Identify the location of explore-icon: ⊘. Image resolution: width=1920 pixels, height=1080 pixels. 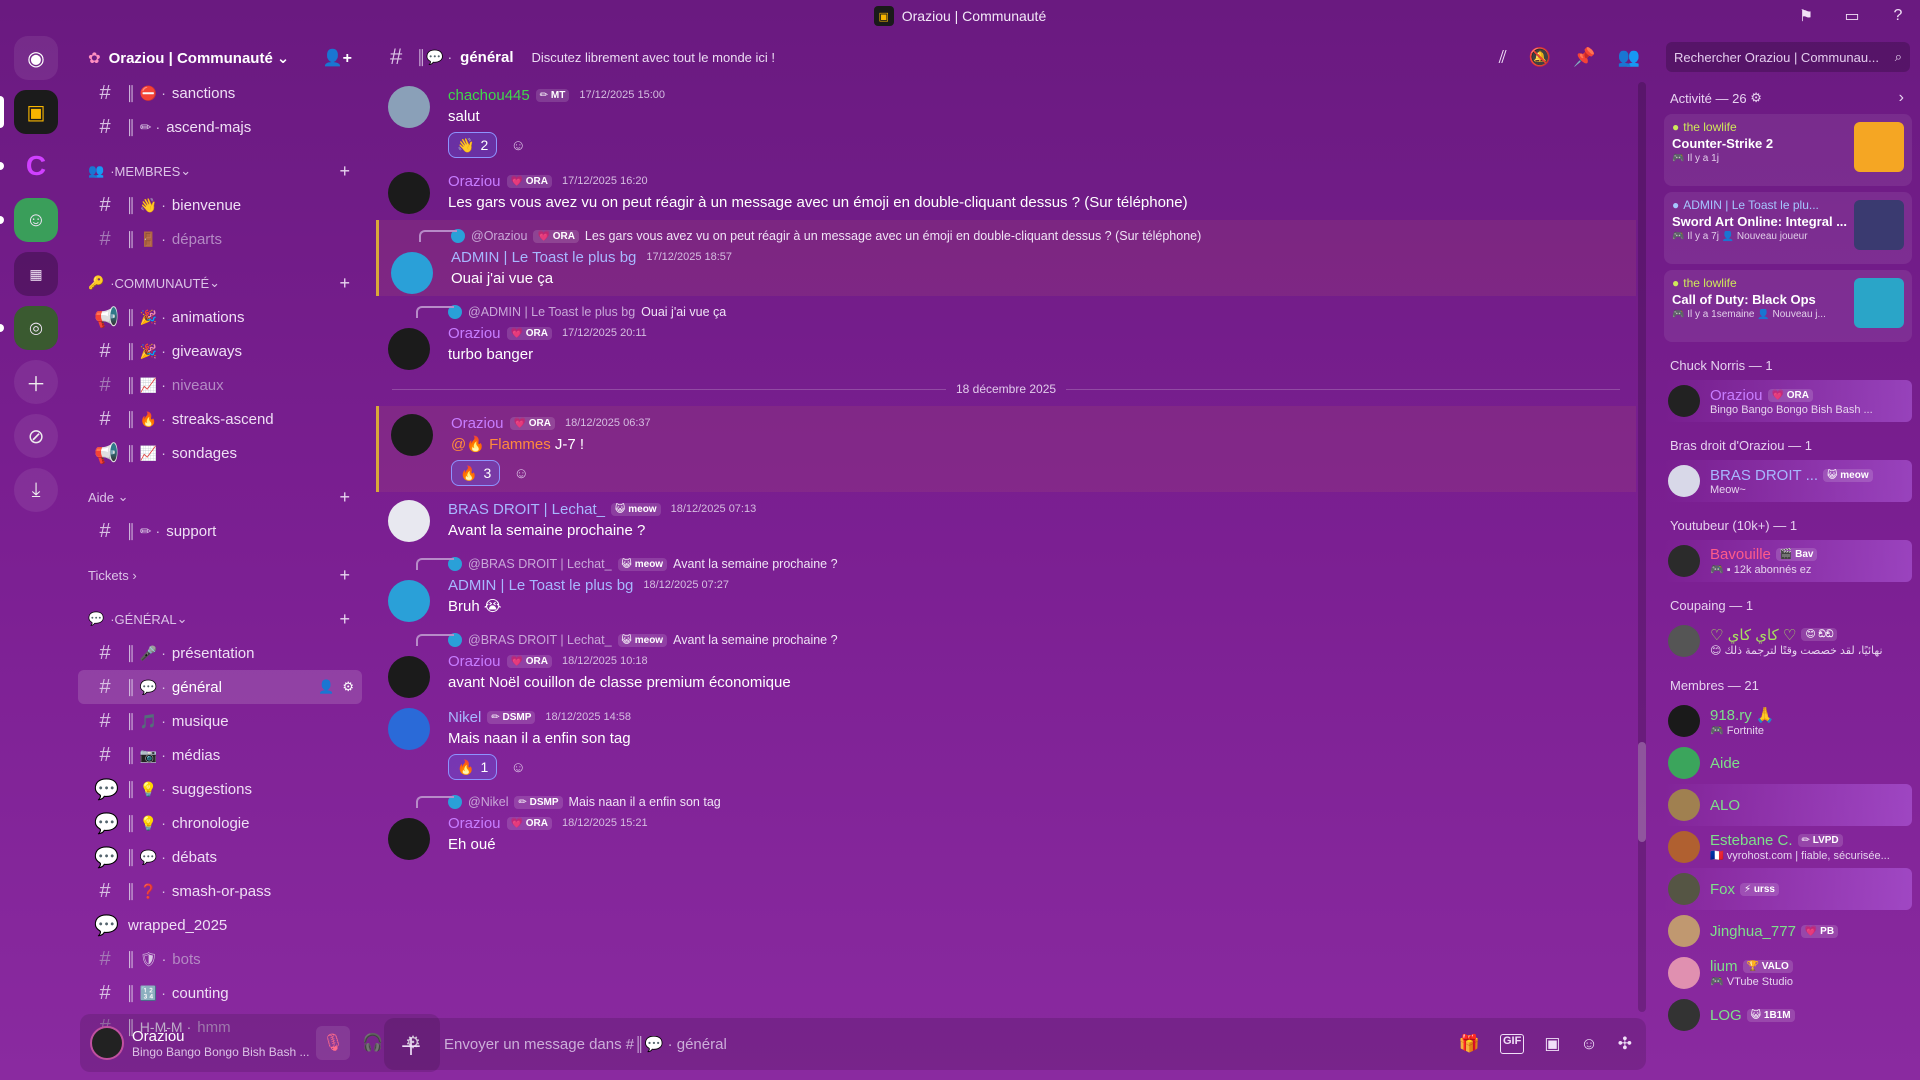
(36, 436).